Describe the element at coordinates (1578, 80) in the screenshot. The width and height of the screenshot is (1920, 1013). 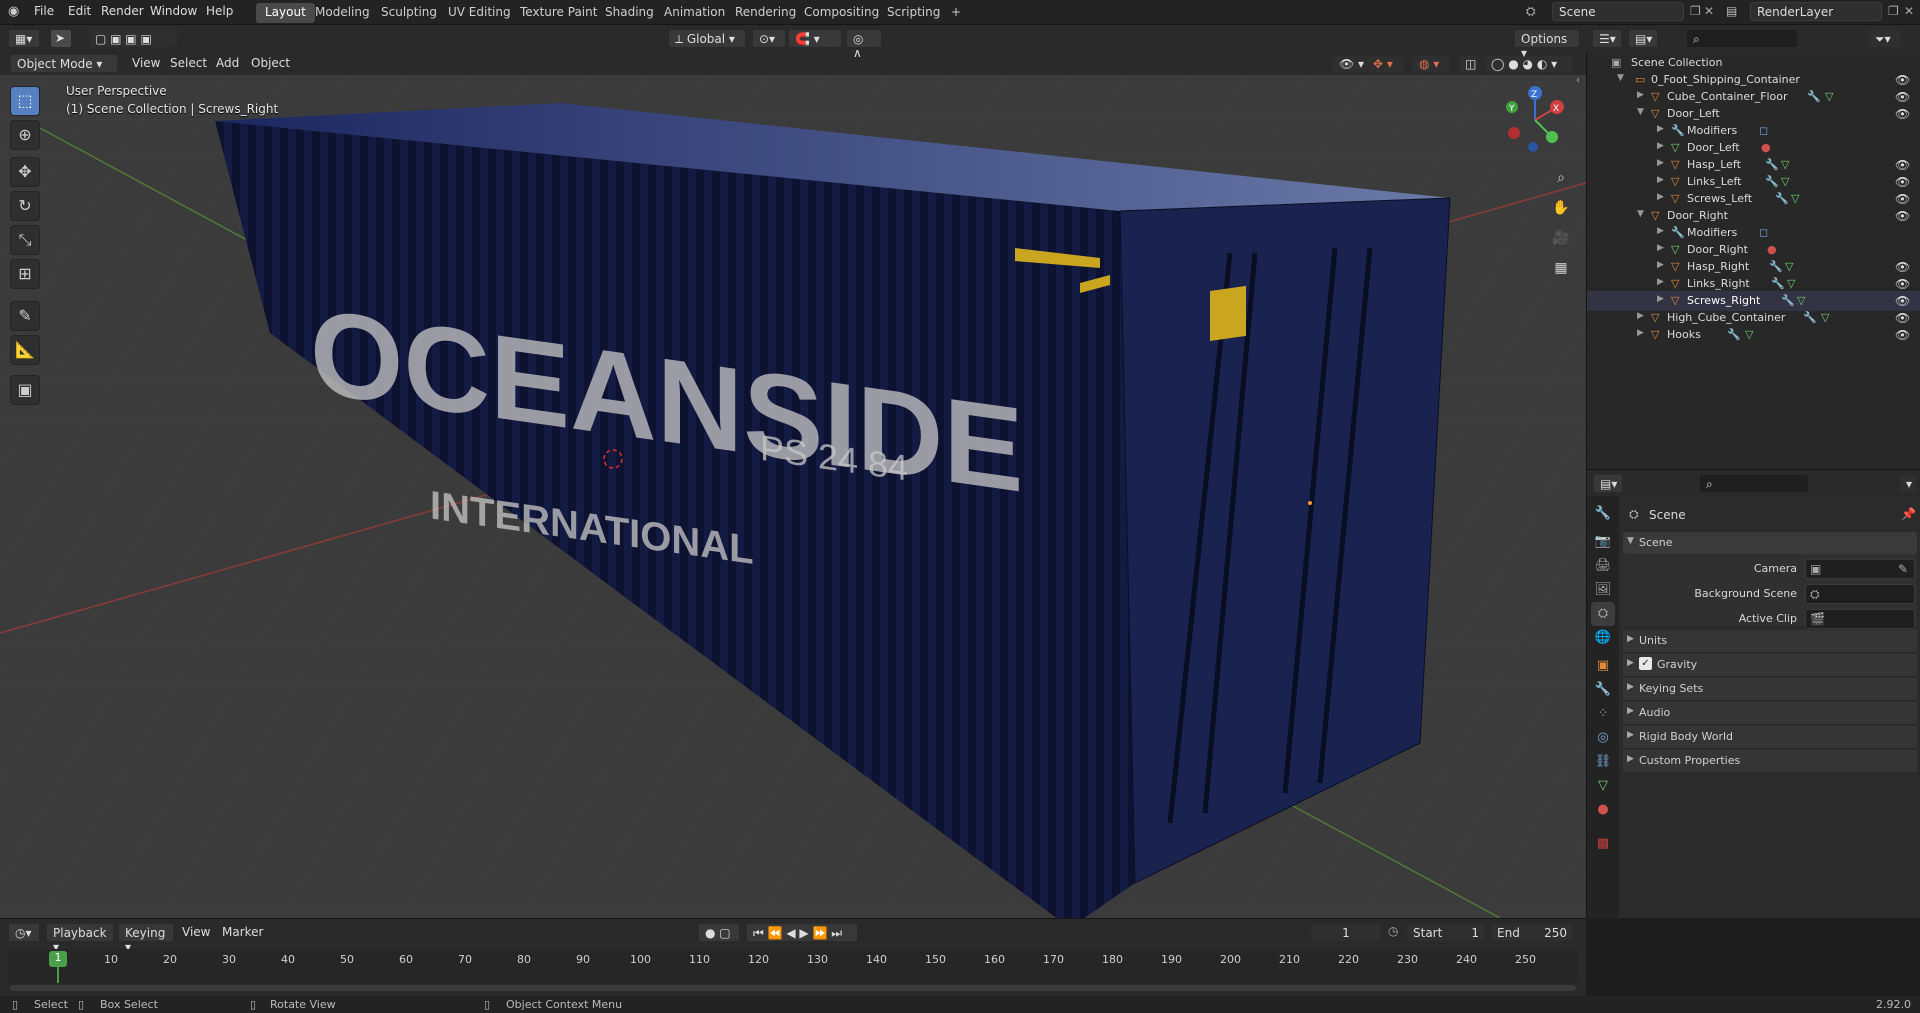
I see `sidebar-toggle-icon: ‹` at that location.